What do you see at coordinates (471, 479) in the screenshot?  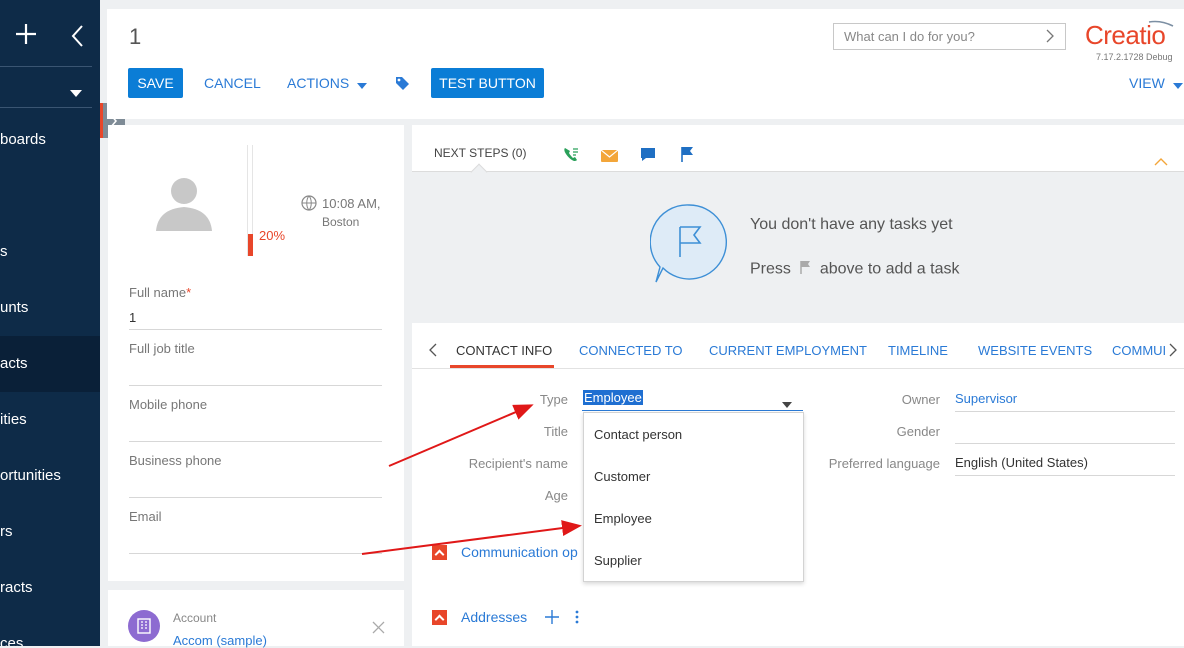 I see `annotation-arrows` at bounding box center [471, 479].